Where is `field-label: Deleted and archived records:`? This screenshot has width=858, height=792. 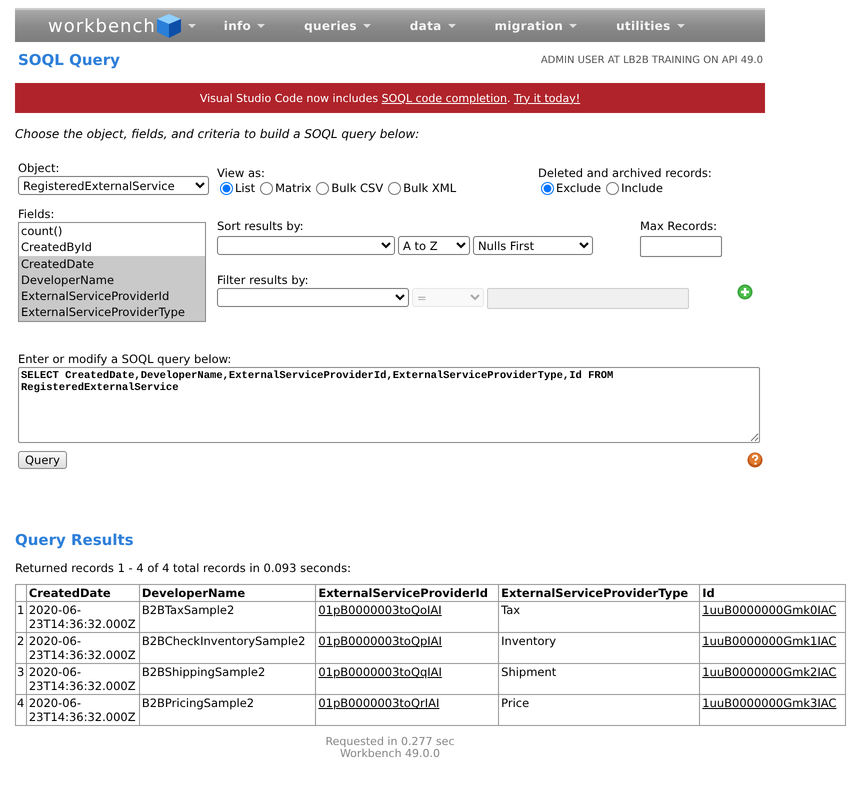
field-label: Deleted and archived records: is located at coordinates (625, 173).